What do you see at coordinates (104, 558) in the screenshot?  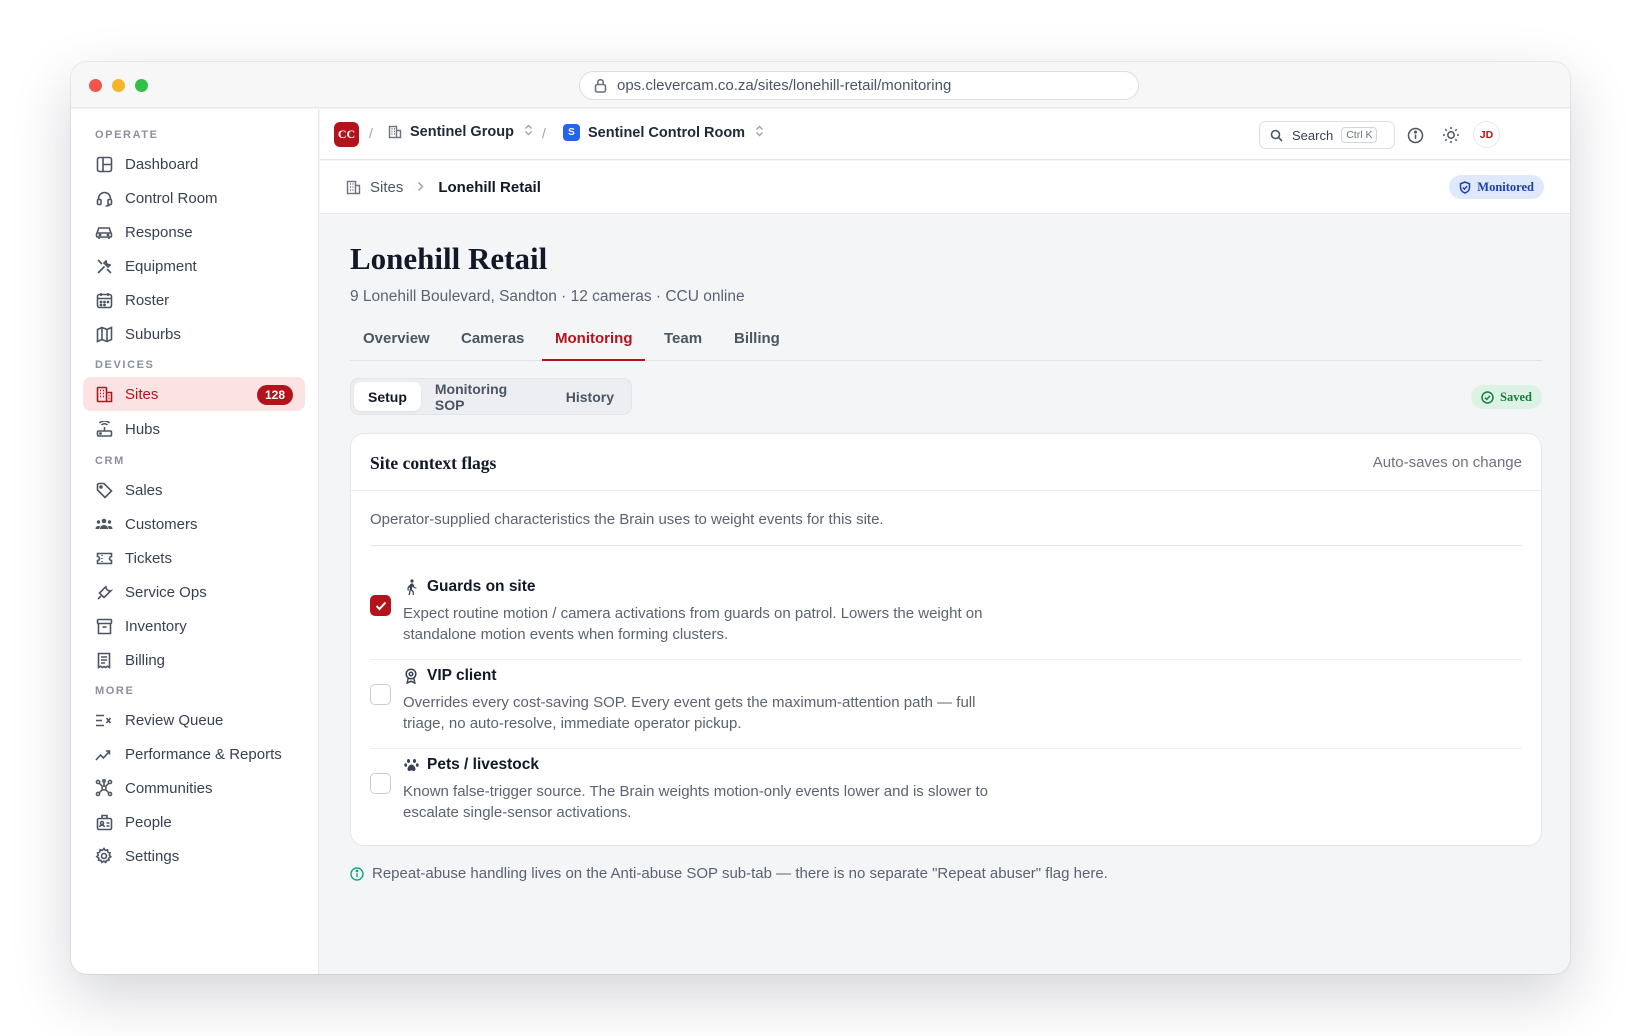 I see `ticket-icon` at bounding box center [104, 558].